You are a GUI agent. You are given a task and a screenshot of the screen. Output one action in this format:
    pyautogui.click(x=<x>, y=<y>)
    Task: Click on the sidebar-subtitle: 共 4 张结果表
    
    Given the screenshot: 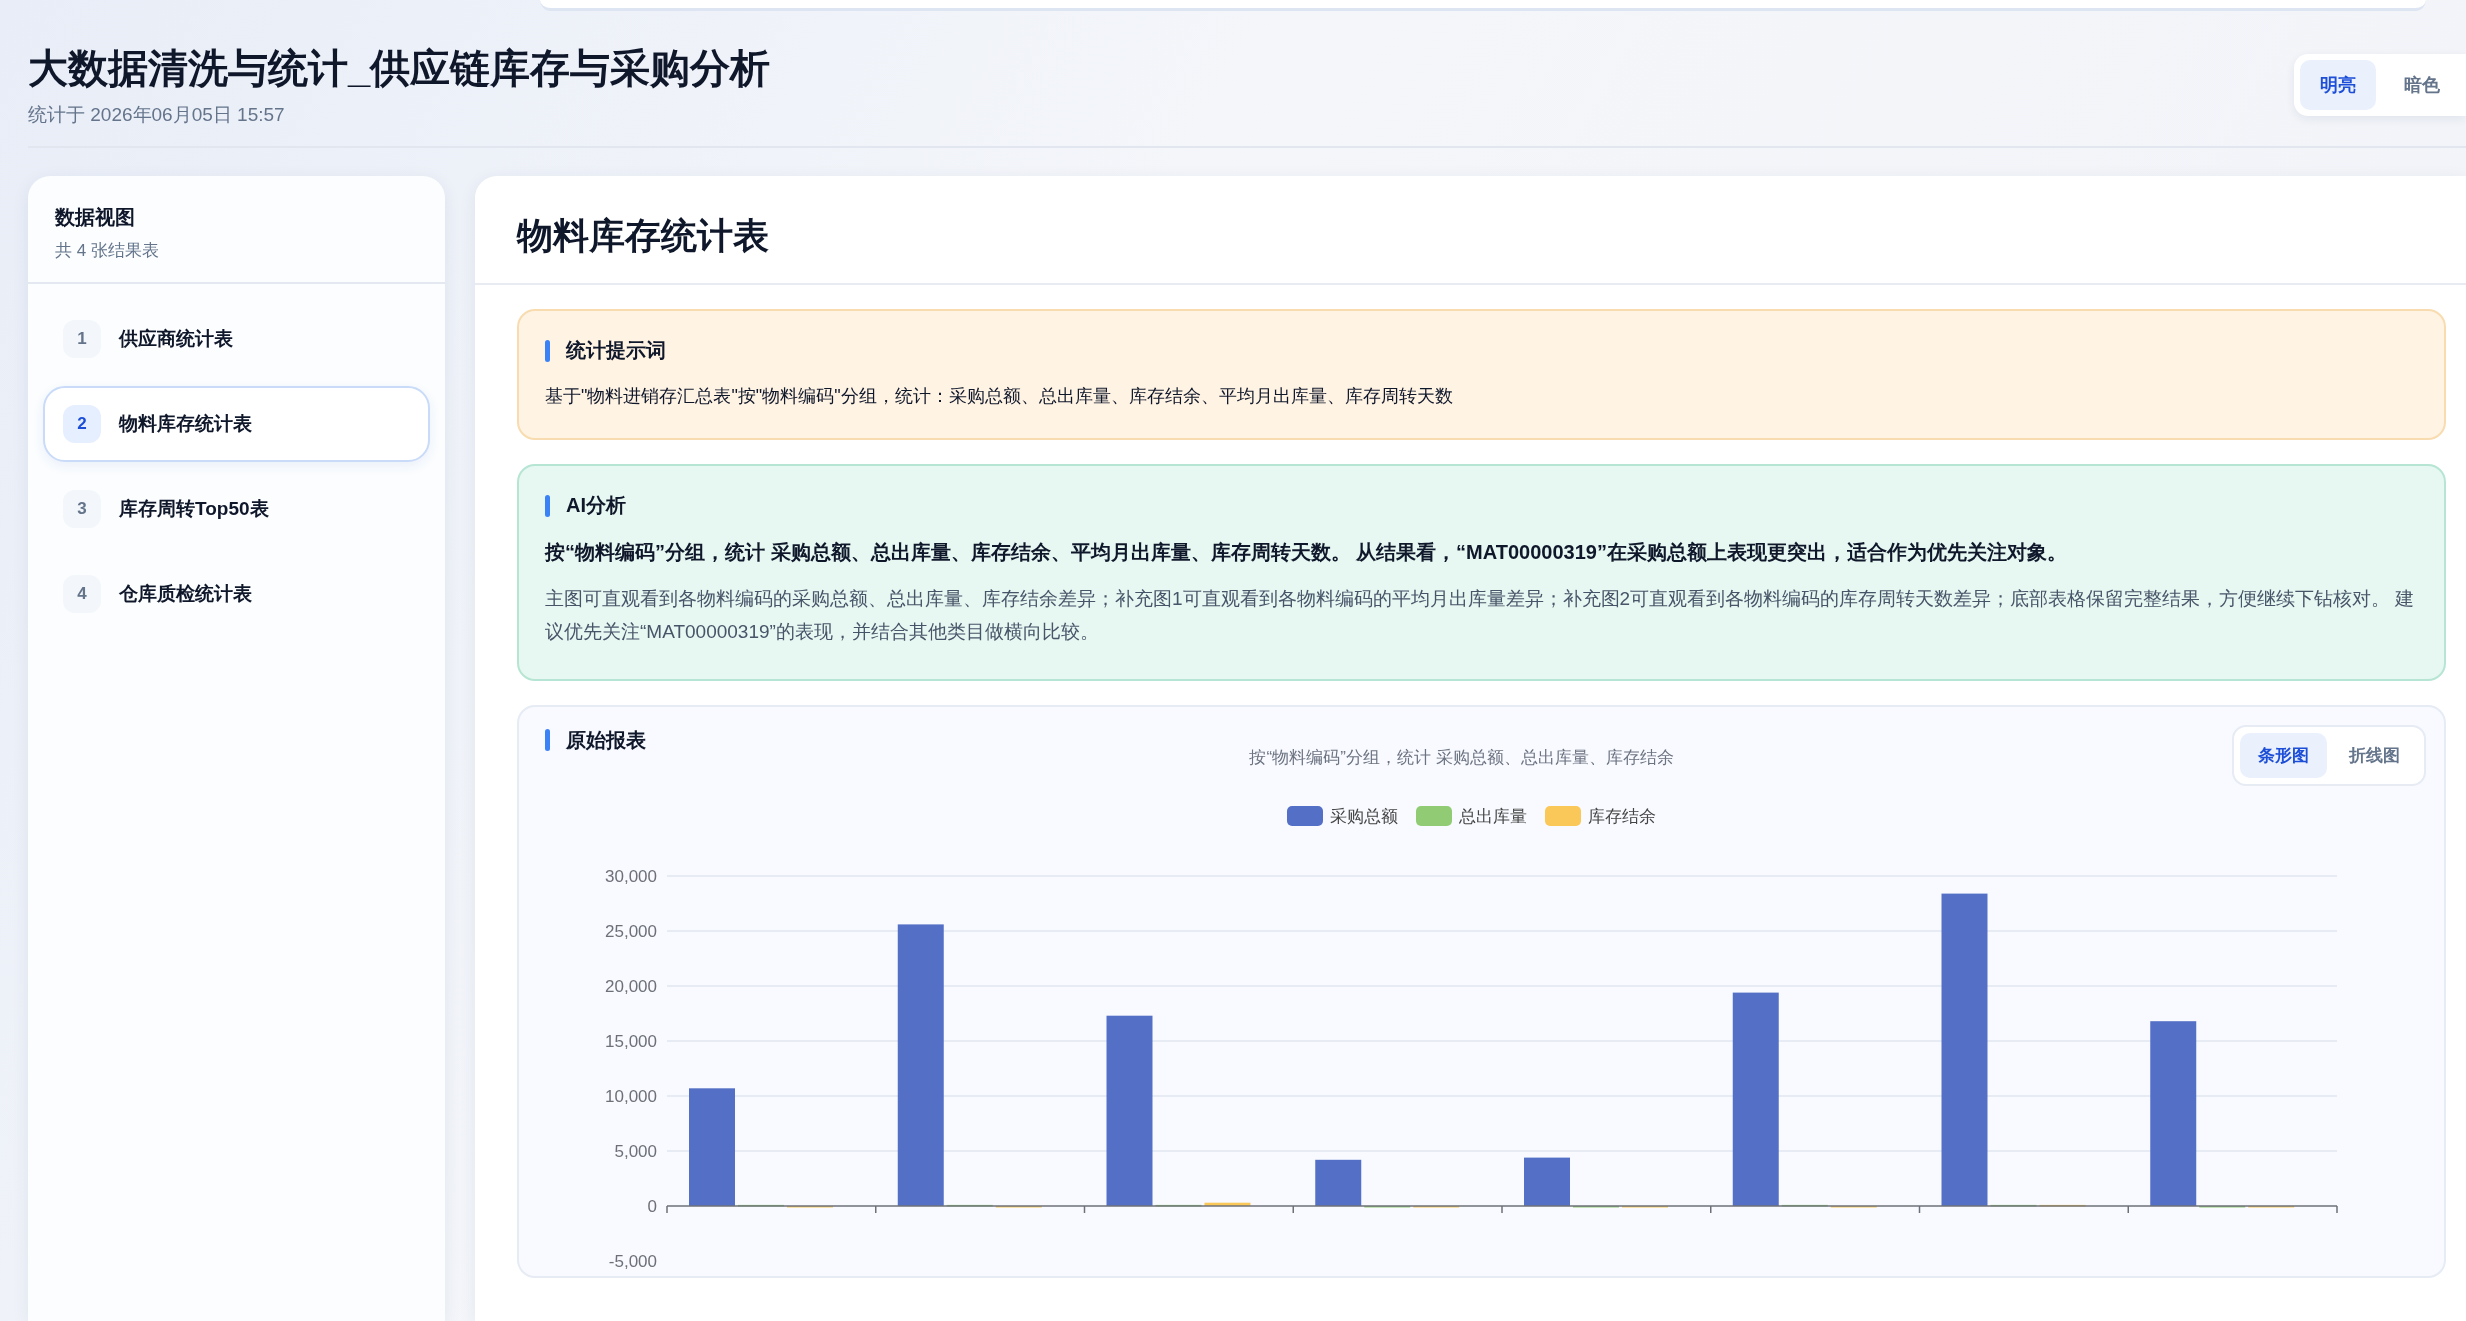 What is the action you would take?
    pyautogui.click(x=107, y=251)
    